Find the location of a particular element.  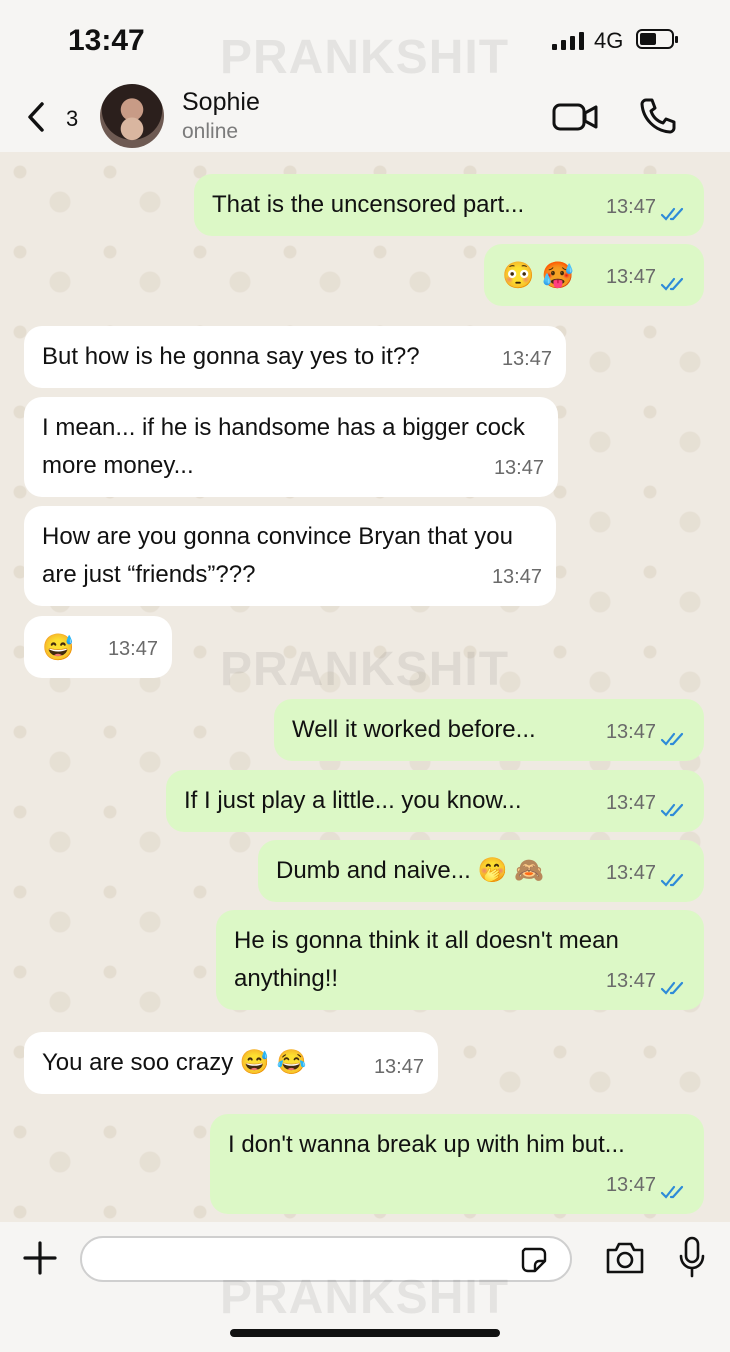

video-camera-icon is located at coordinates (575, 117).